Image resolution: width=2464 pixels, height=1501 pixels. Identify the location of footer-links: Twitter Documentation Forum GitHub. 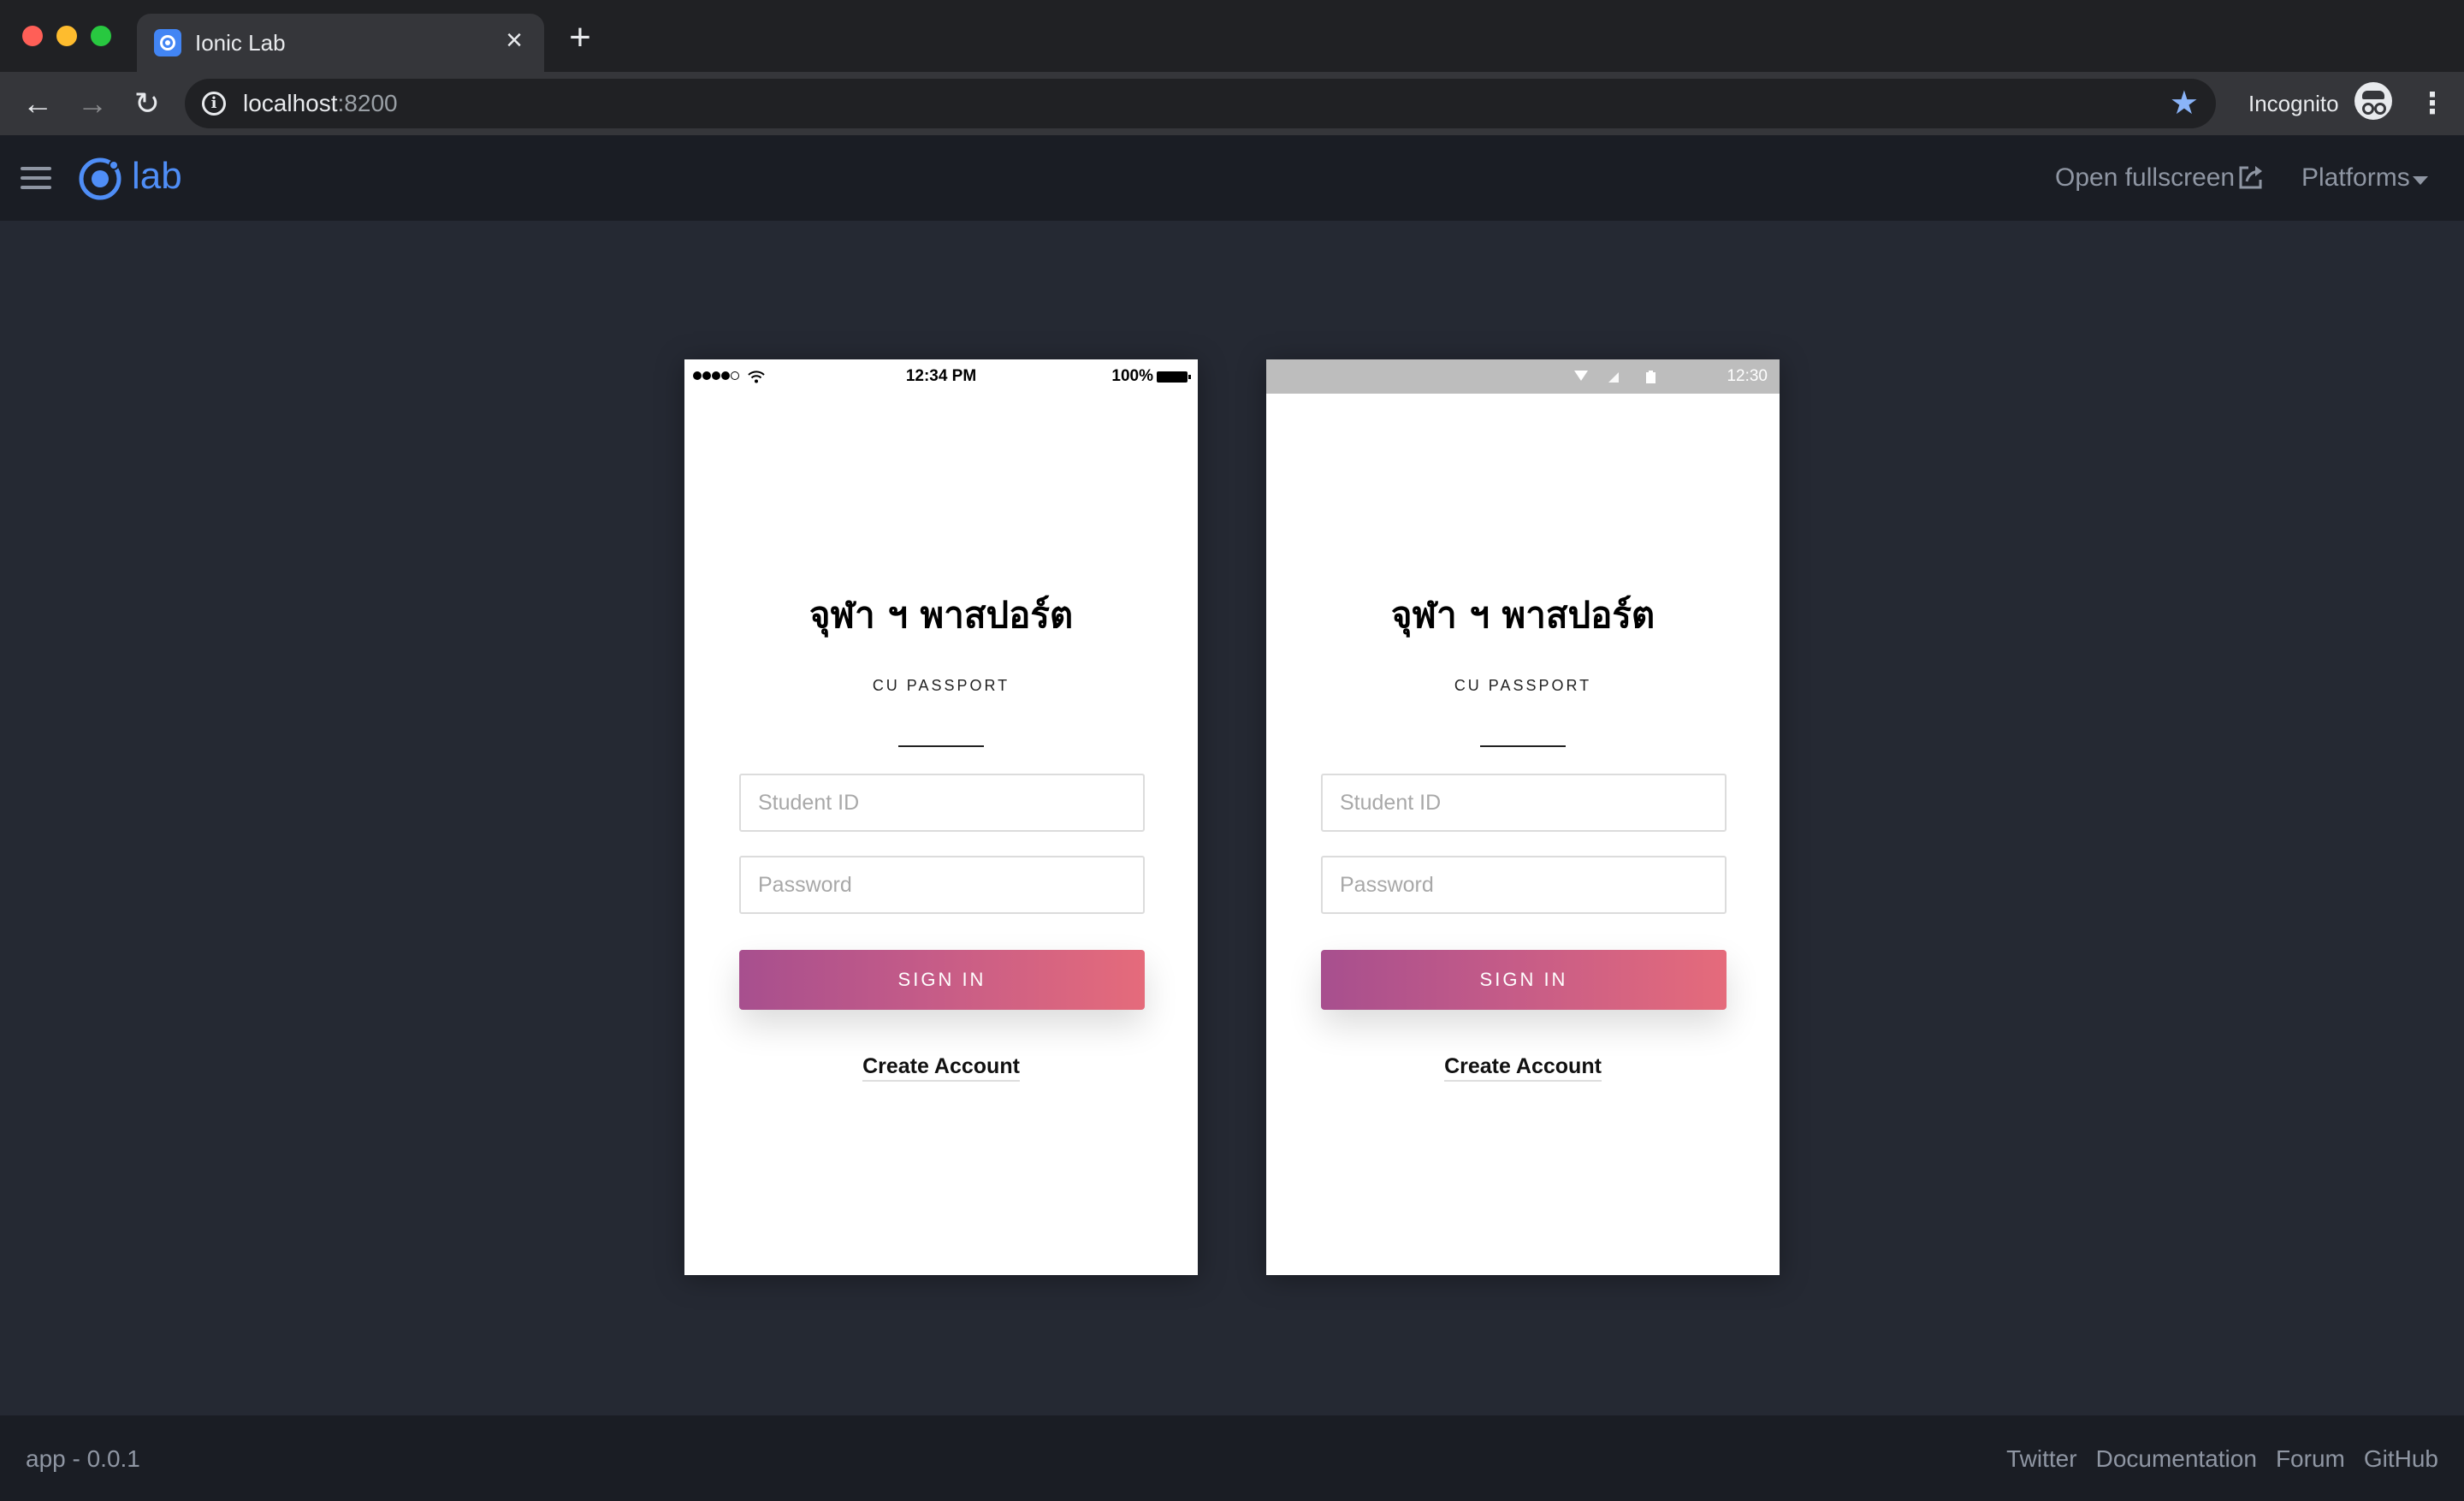
(2222, 1459).